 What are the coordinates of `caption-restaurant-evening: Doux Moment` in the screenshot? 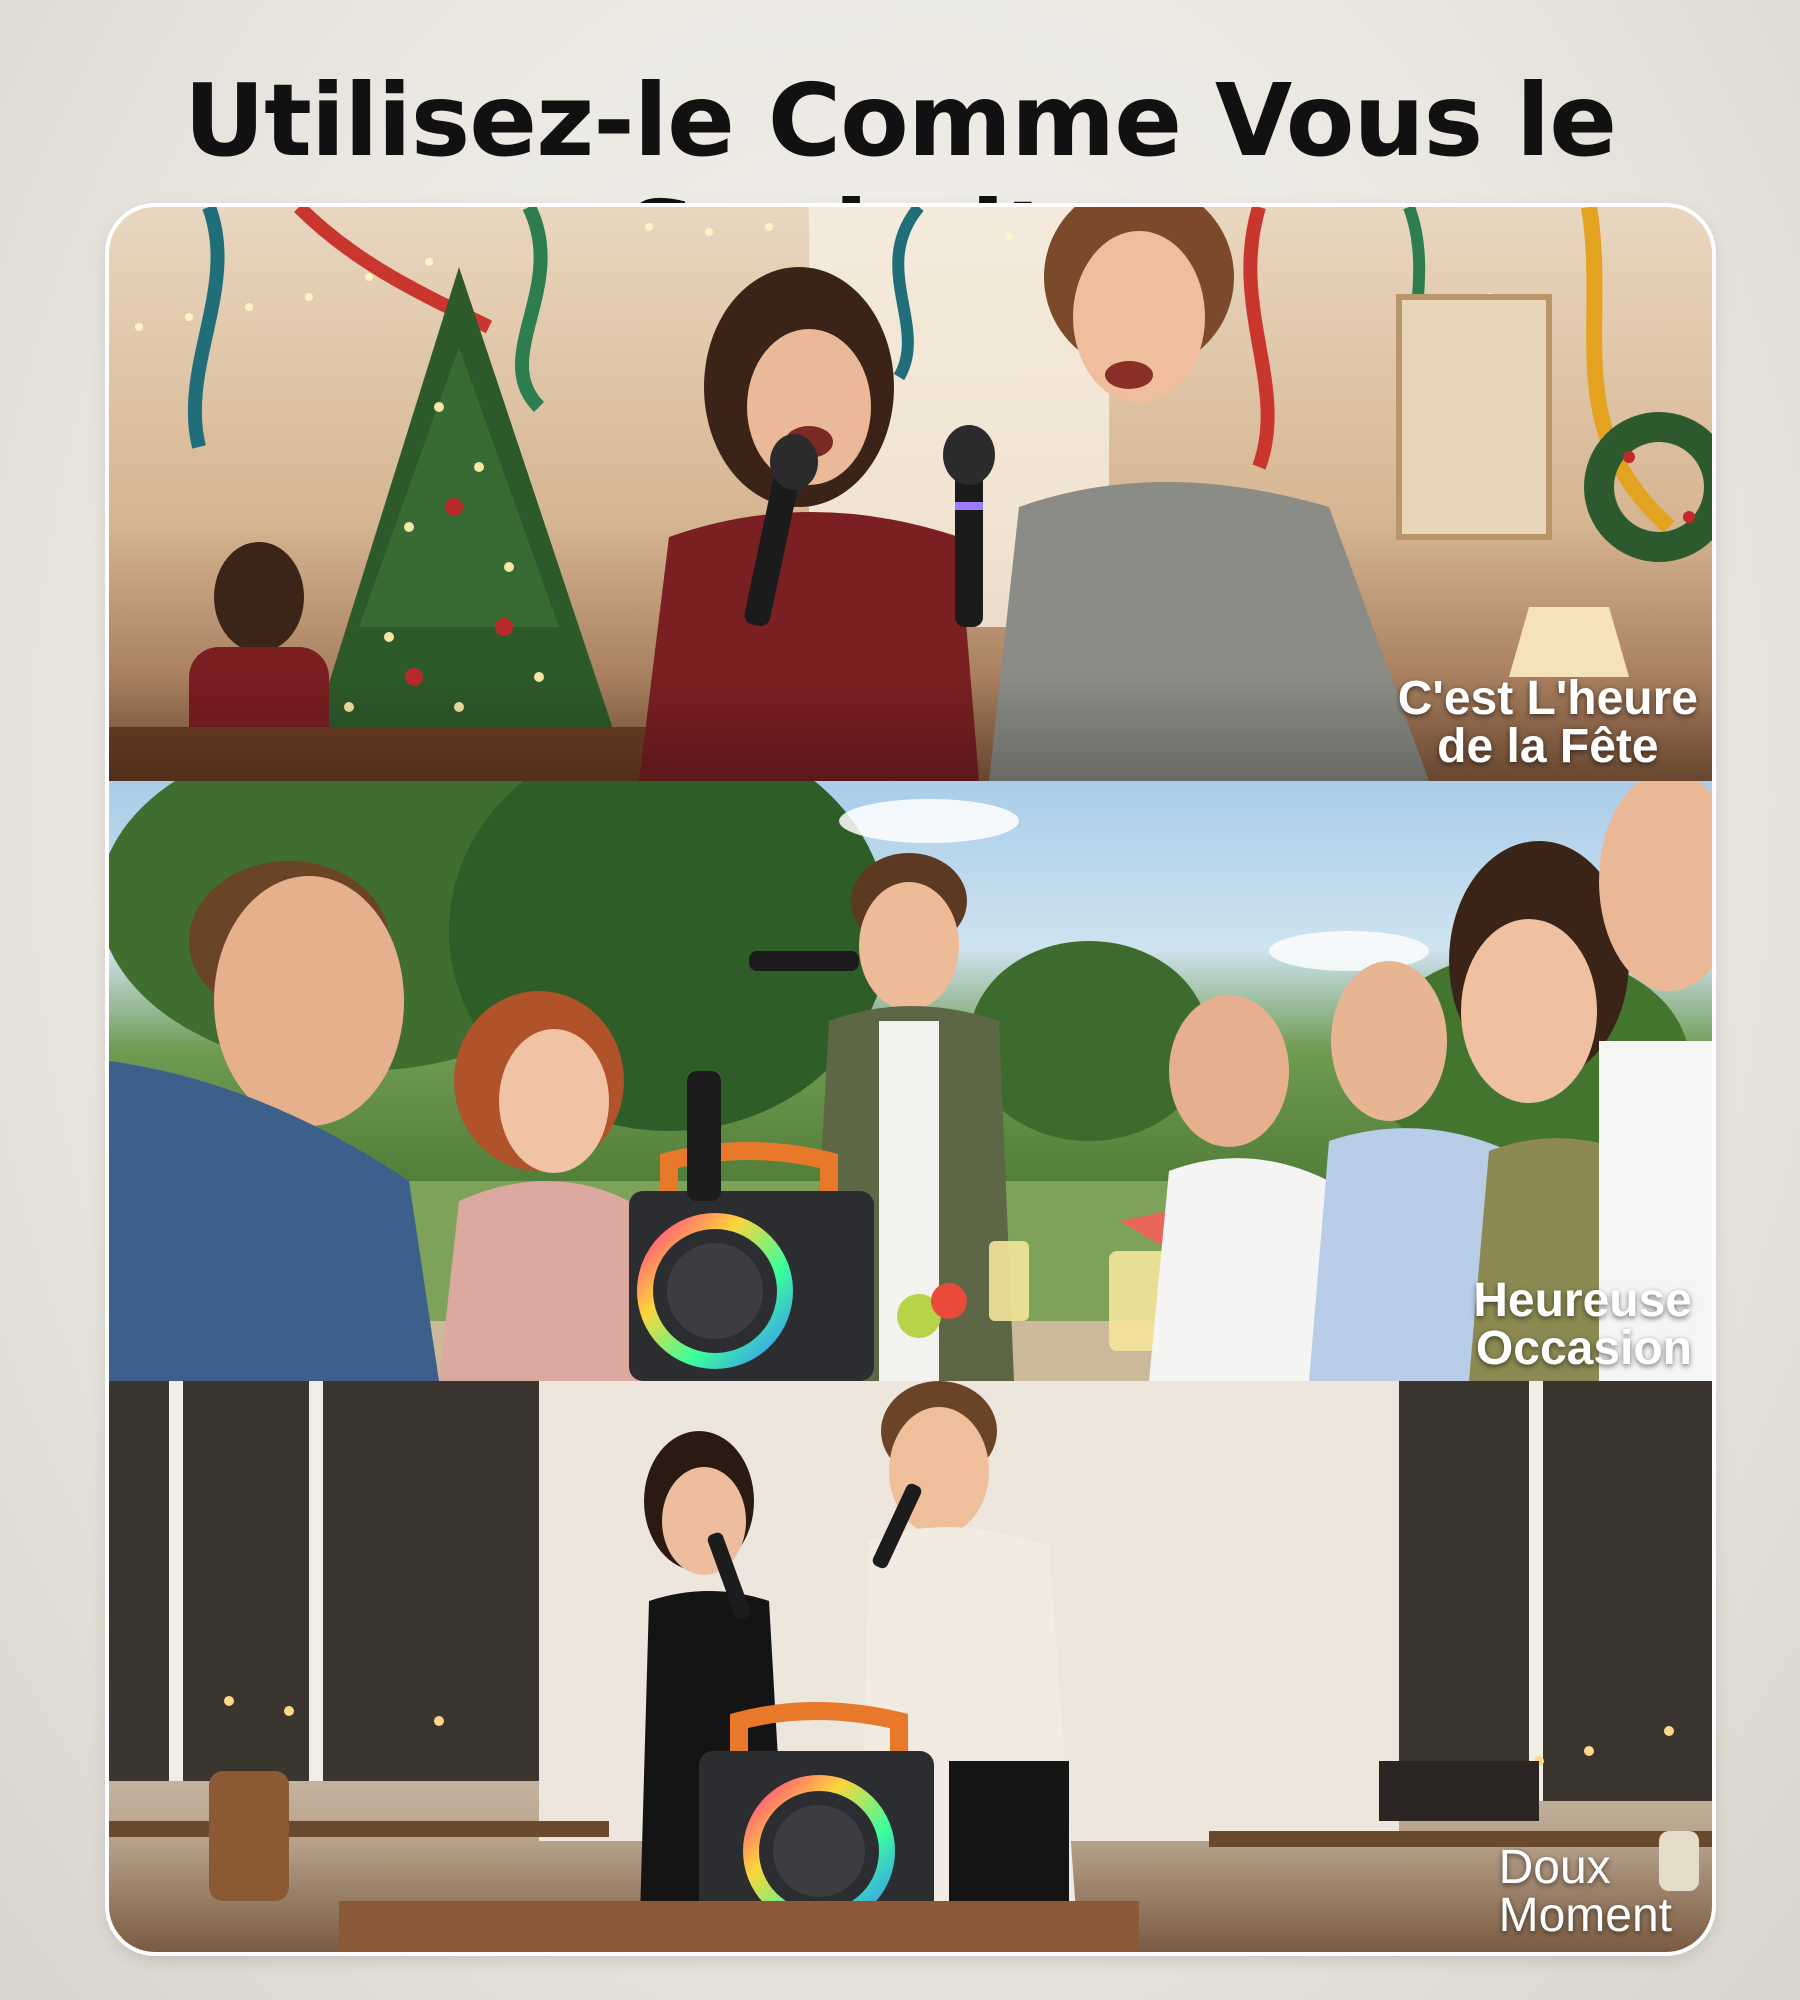 It's located at (1585, 1892).